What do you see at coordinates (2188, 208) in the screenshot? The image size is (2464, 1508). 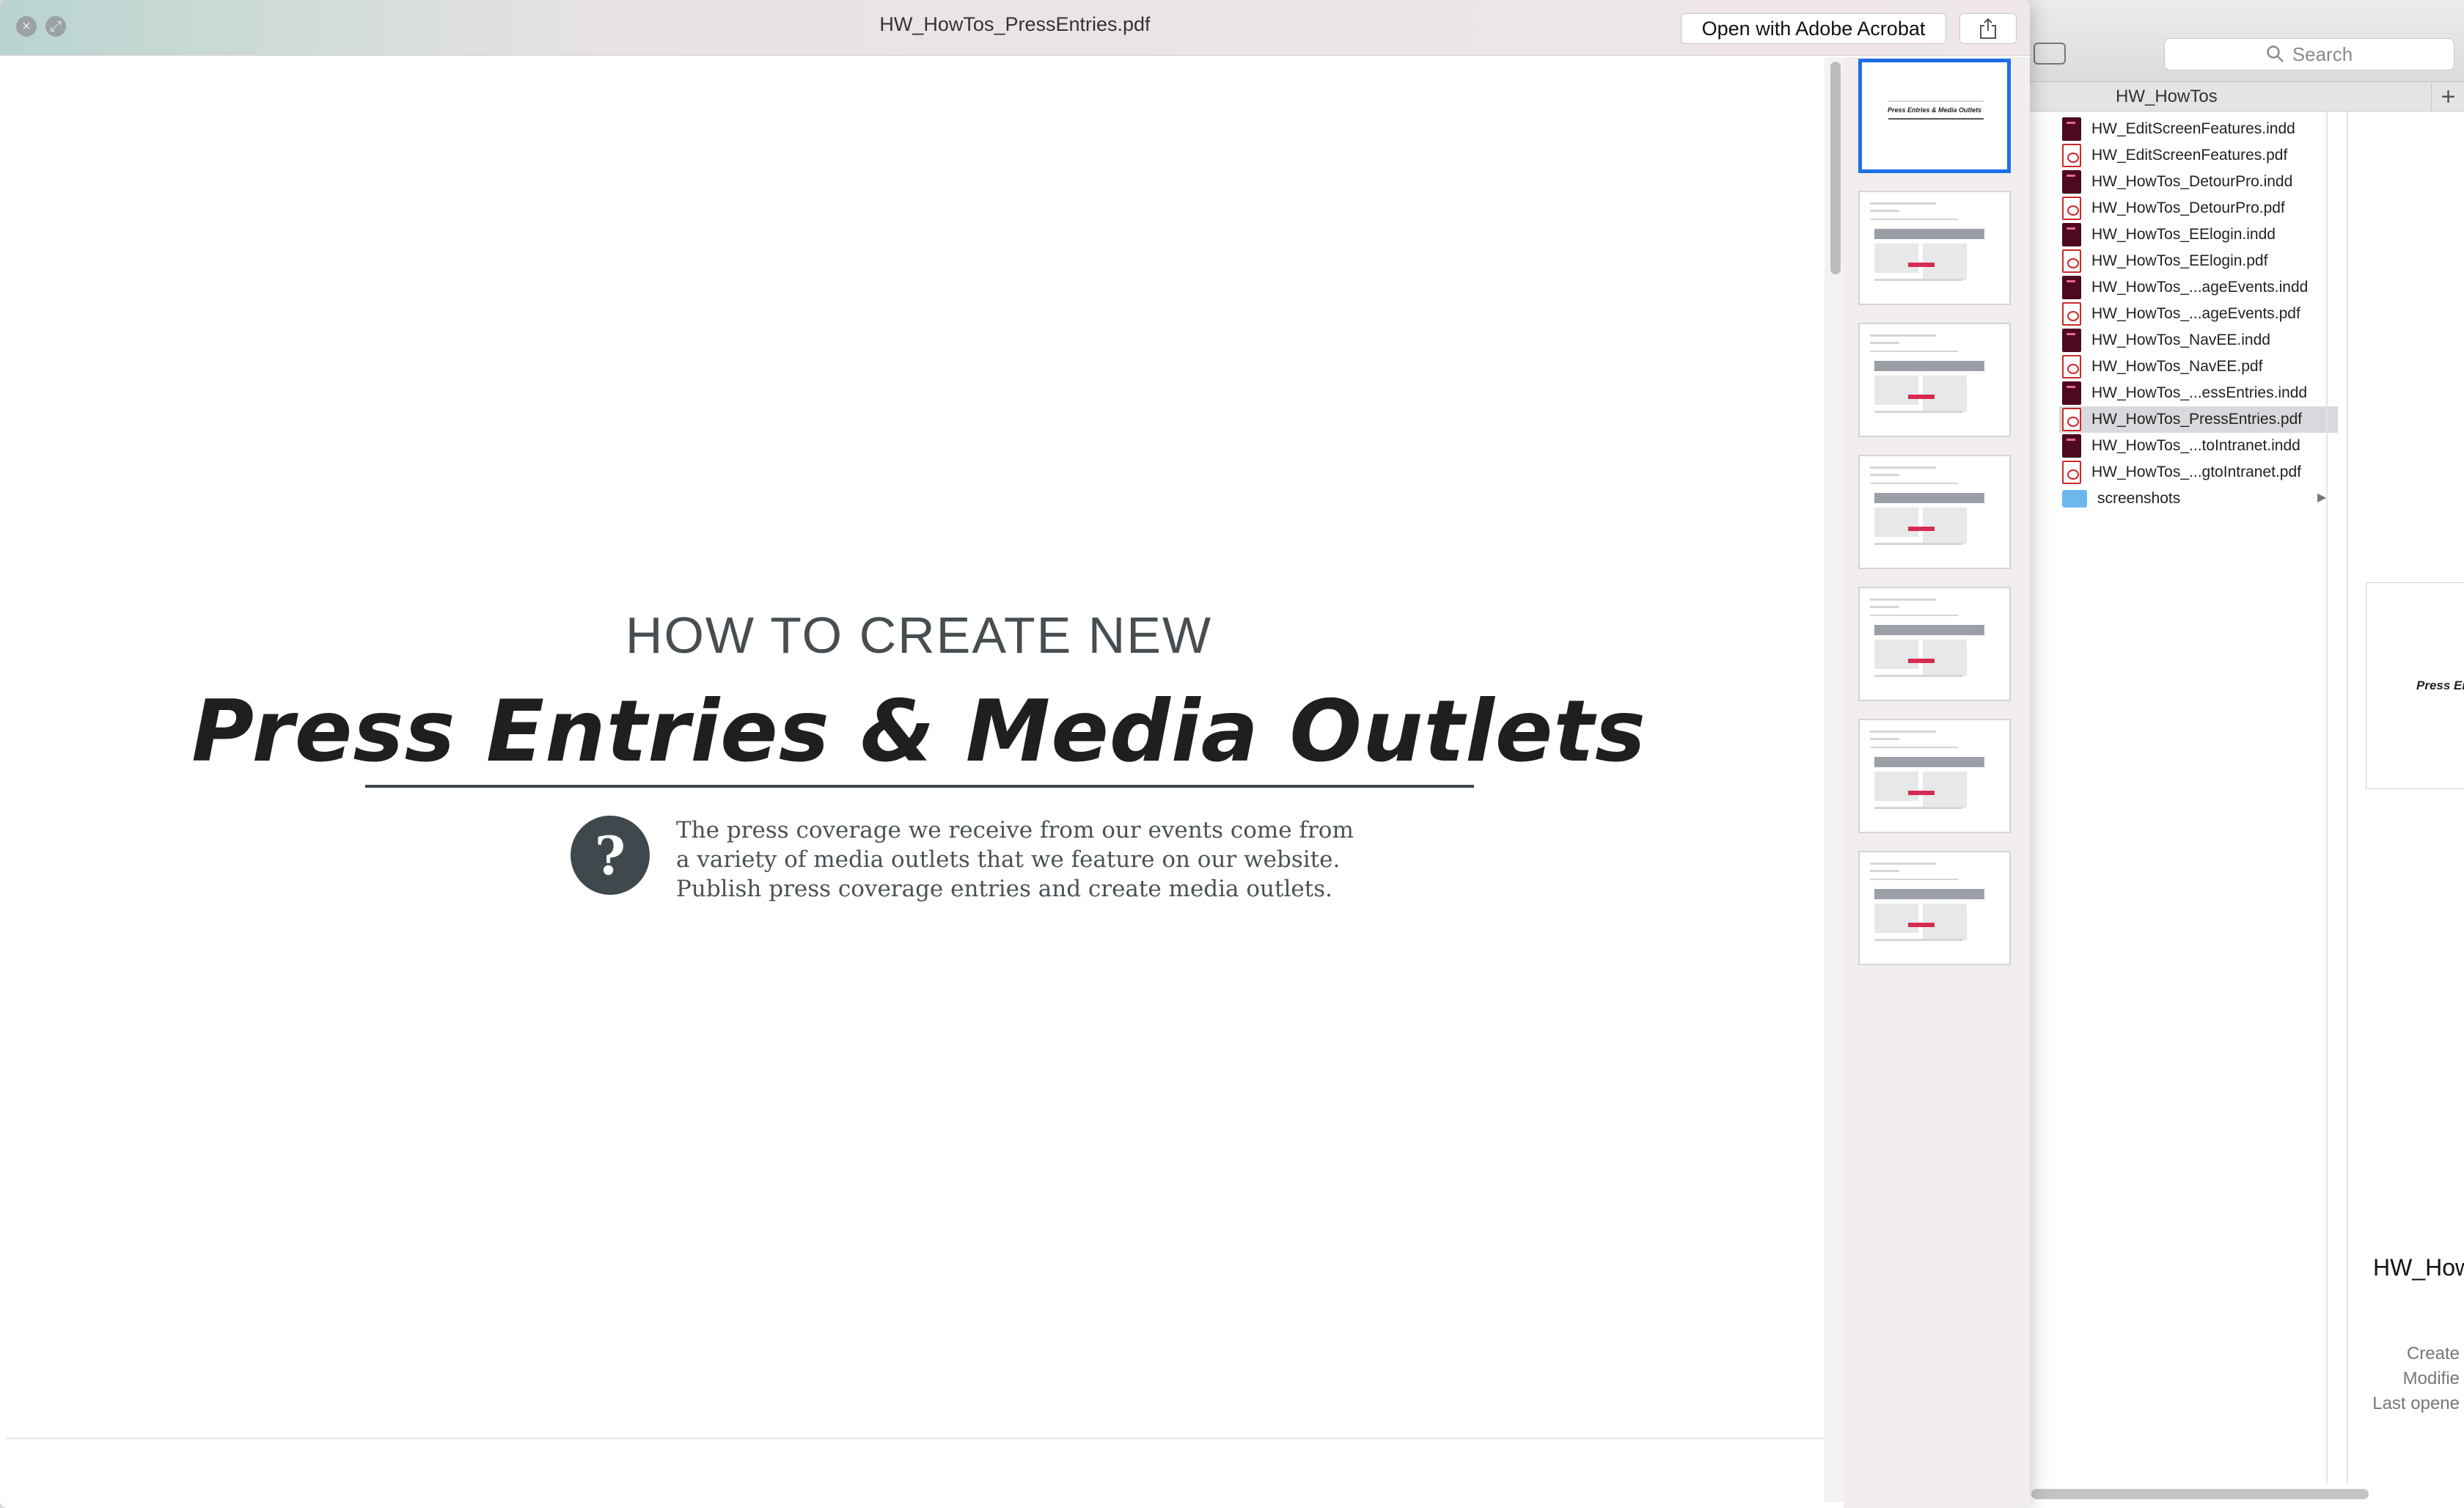 I see `file-name: HW_HowTos_DetourPro.pdf` at bounding box center [2188, 208].